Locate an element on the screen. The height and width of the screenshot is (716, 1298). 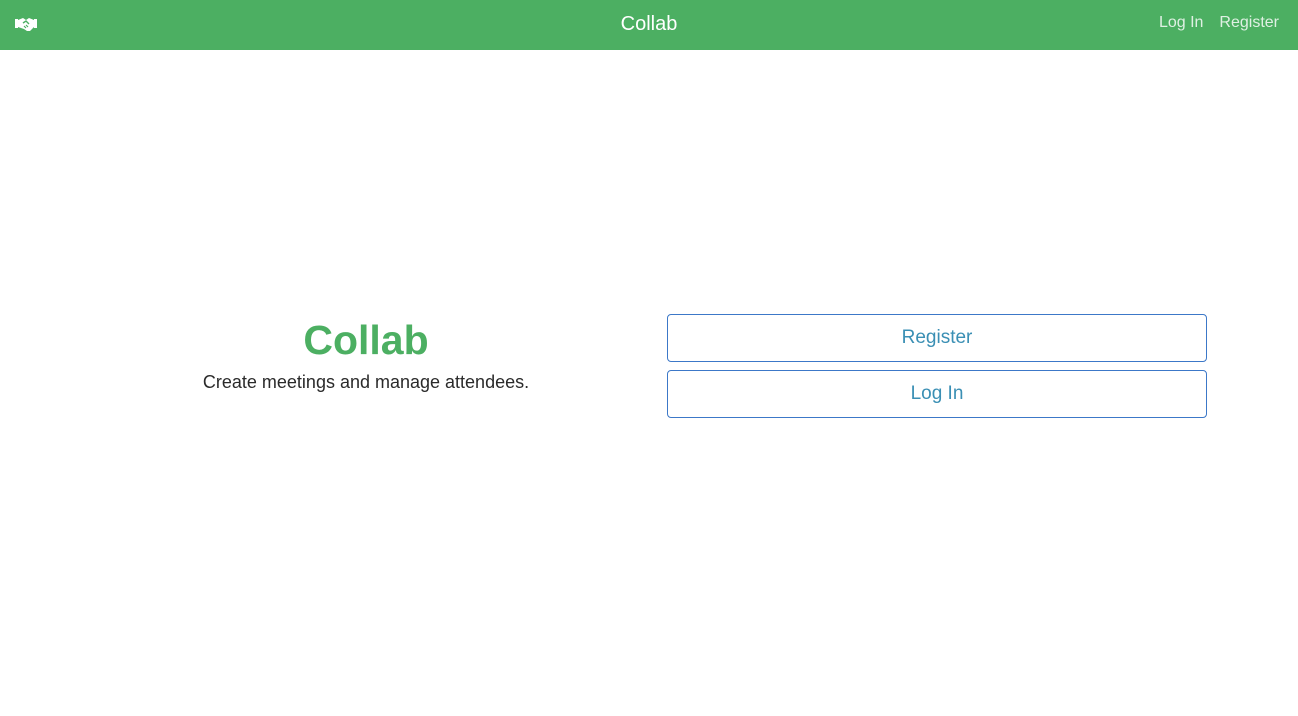
app-title: Collab is located at coordinates (649, 24).